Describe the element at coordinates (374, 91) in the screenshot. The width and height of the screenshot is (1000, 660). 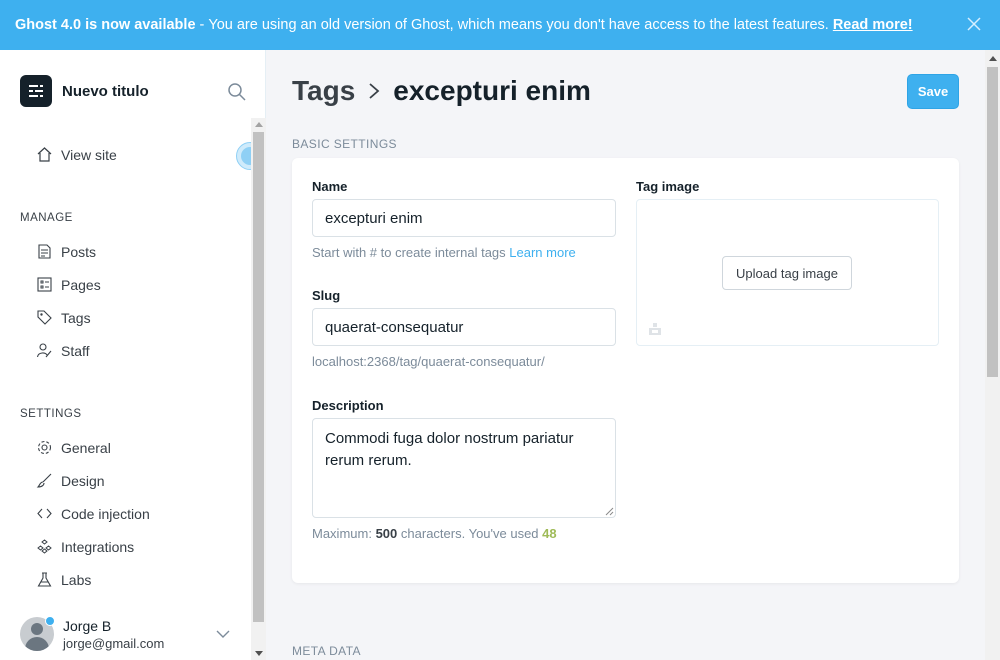
I see `chevron-right-icon` at that location.